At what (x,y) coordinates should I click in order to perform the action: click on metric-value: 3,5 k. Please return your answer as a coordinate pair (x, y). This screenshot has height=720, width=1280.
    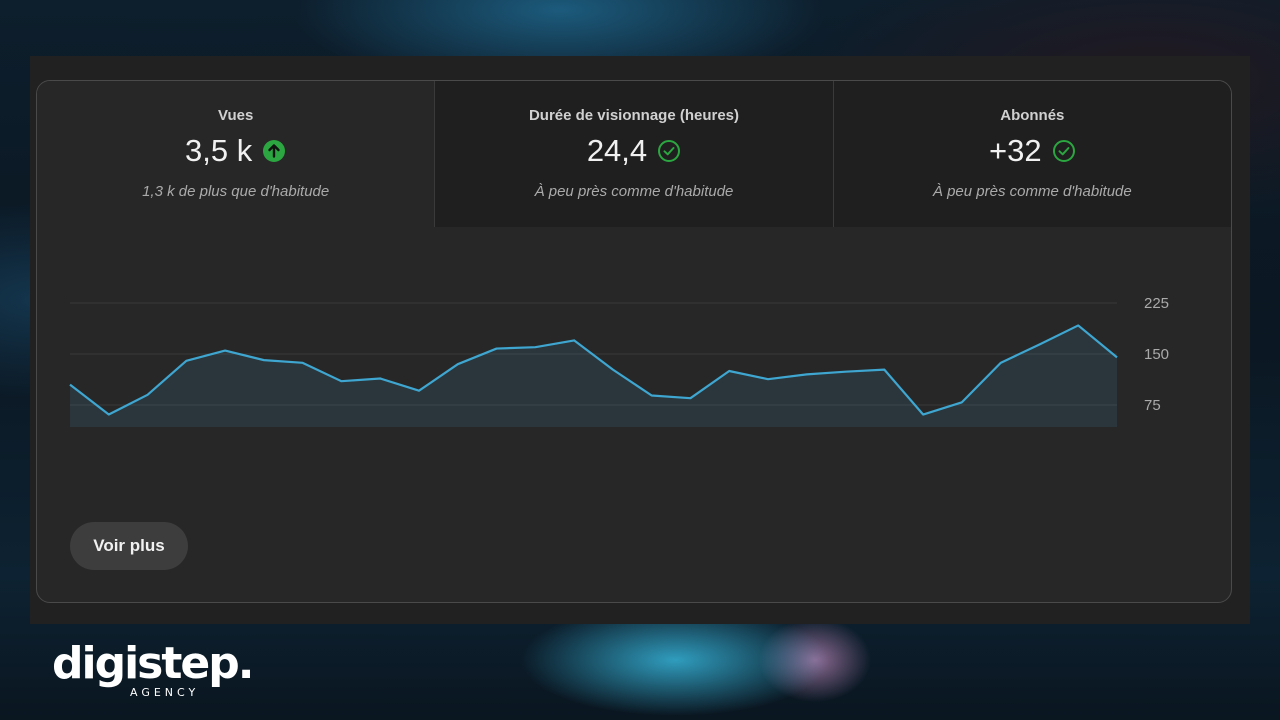
    Looking at the image, I should click on (219, 150).